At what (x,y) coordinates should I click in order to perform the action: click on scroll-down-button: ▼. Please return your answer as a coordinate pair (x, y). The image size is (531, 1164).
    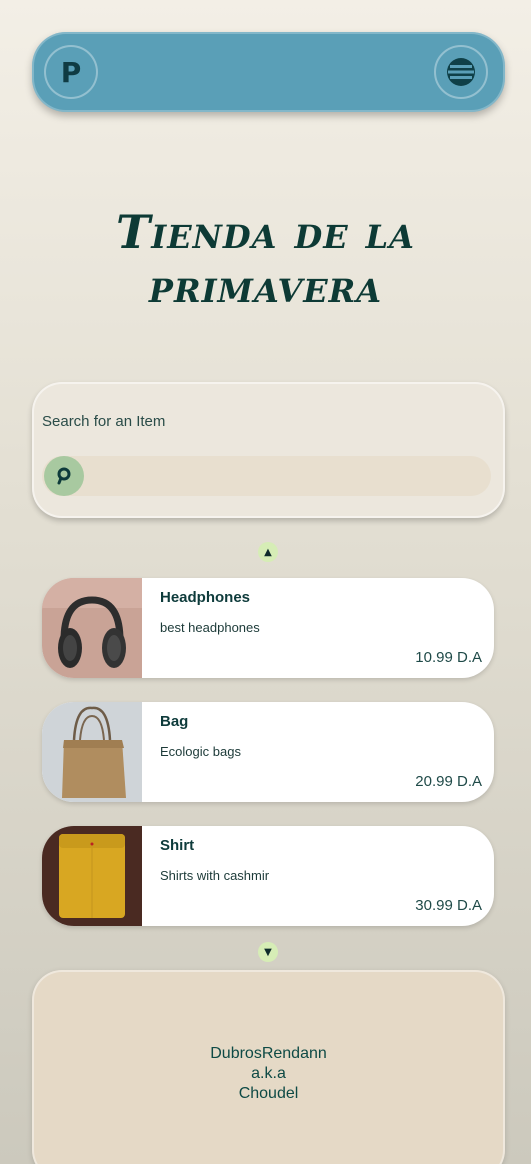
    Looking at the image, I should click on (268, 952).